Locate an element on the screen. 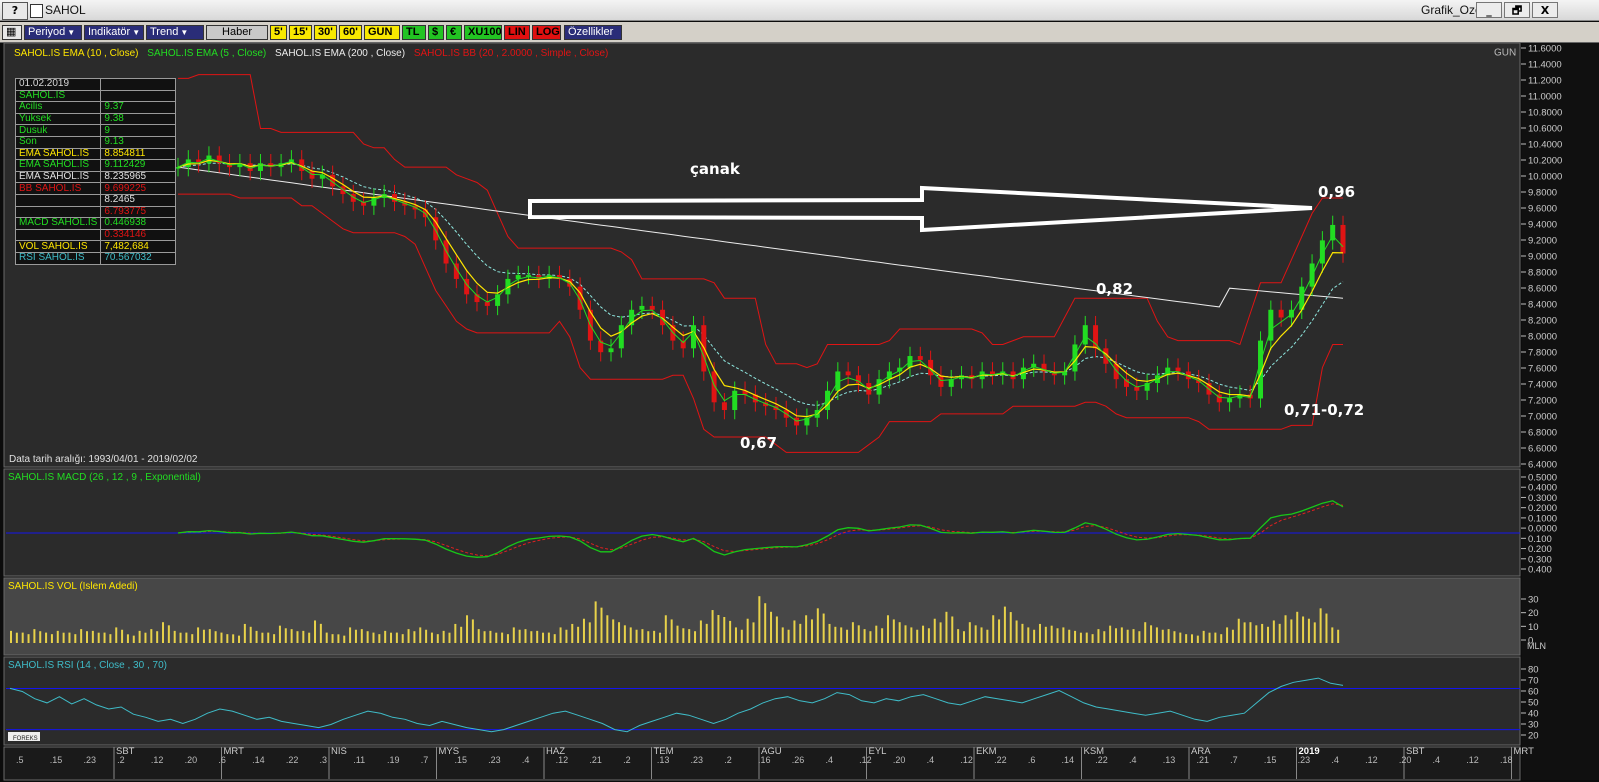  data-window-label: MACD SAHOL.IS is located at coordinates (58, 223).